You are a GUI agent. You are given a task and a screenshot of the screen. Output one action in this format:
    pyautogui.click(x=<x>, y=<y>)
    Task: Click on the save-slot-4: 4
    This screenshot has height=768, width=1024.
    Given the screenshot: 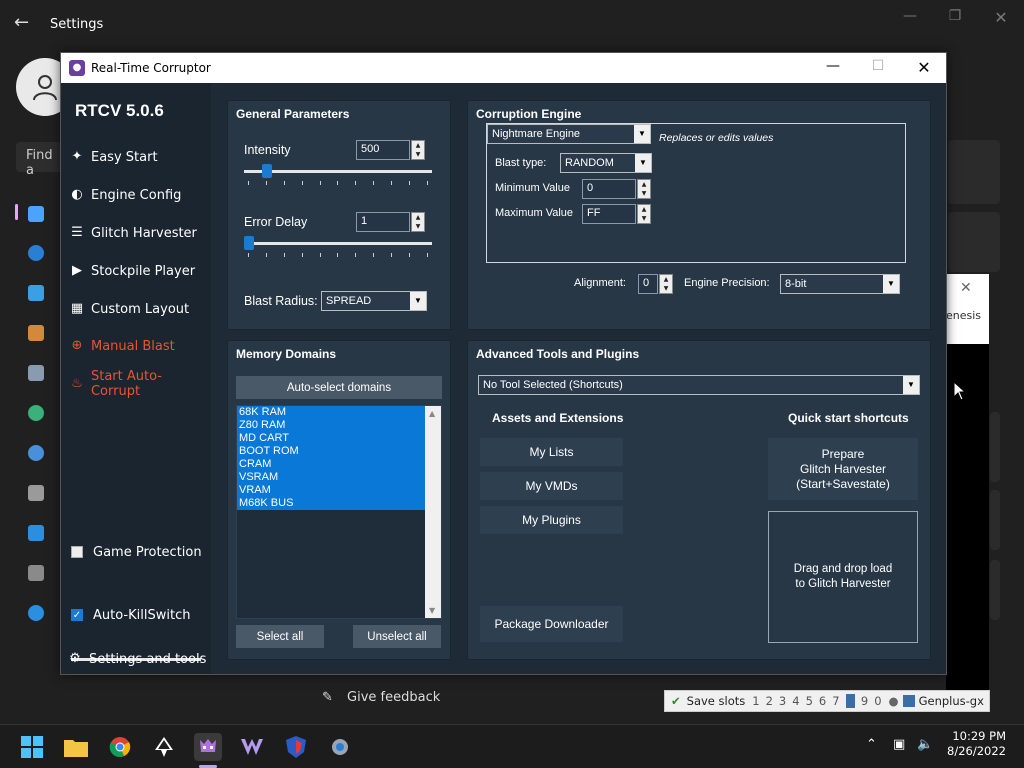 What is the action you would take?
    pyautogui.click(x=795, y=701)
    